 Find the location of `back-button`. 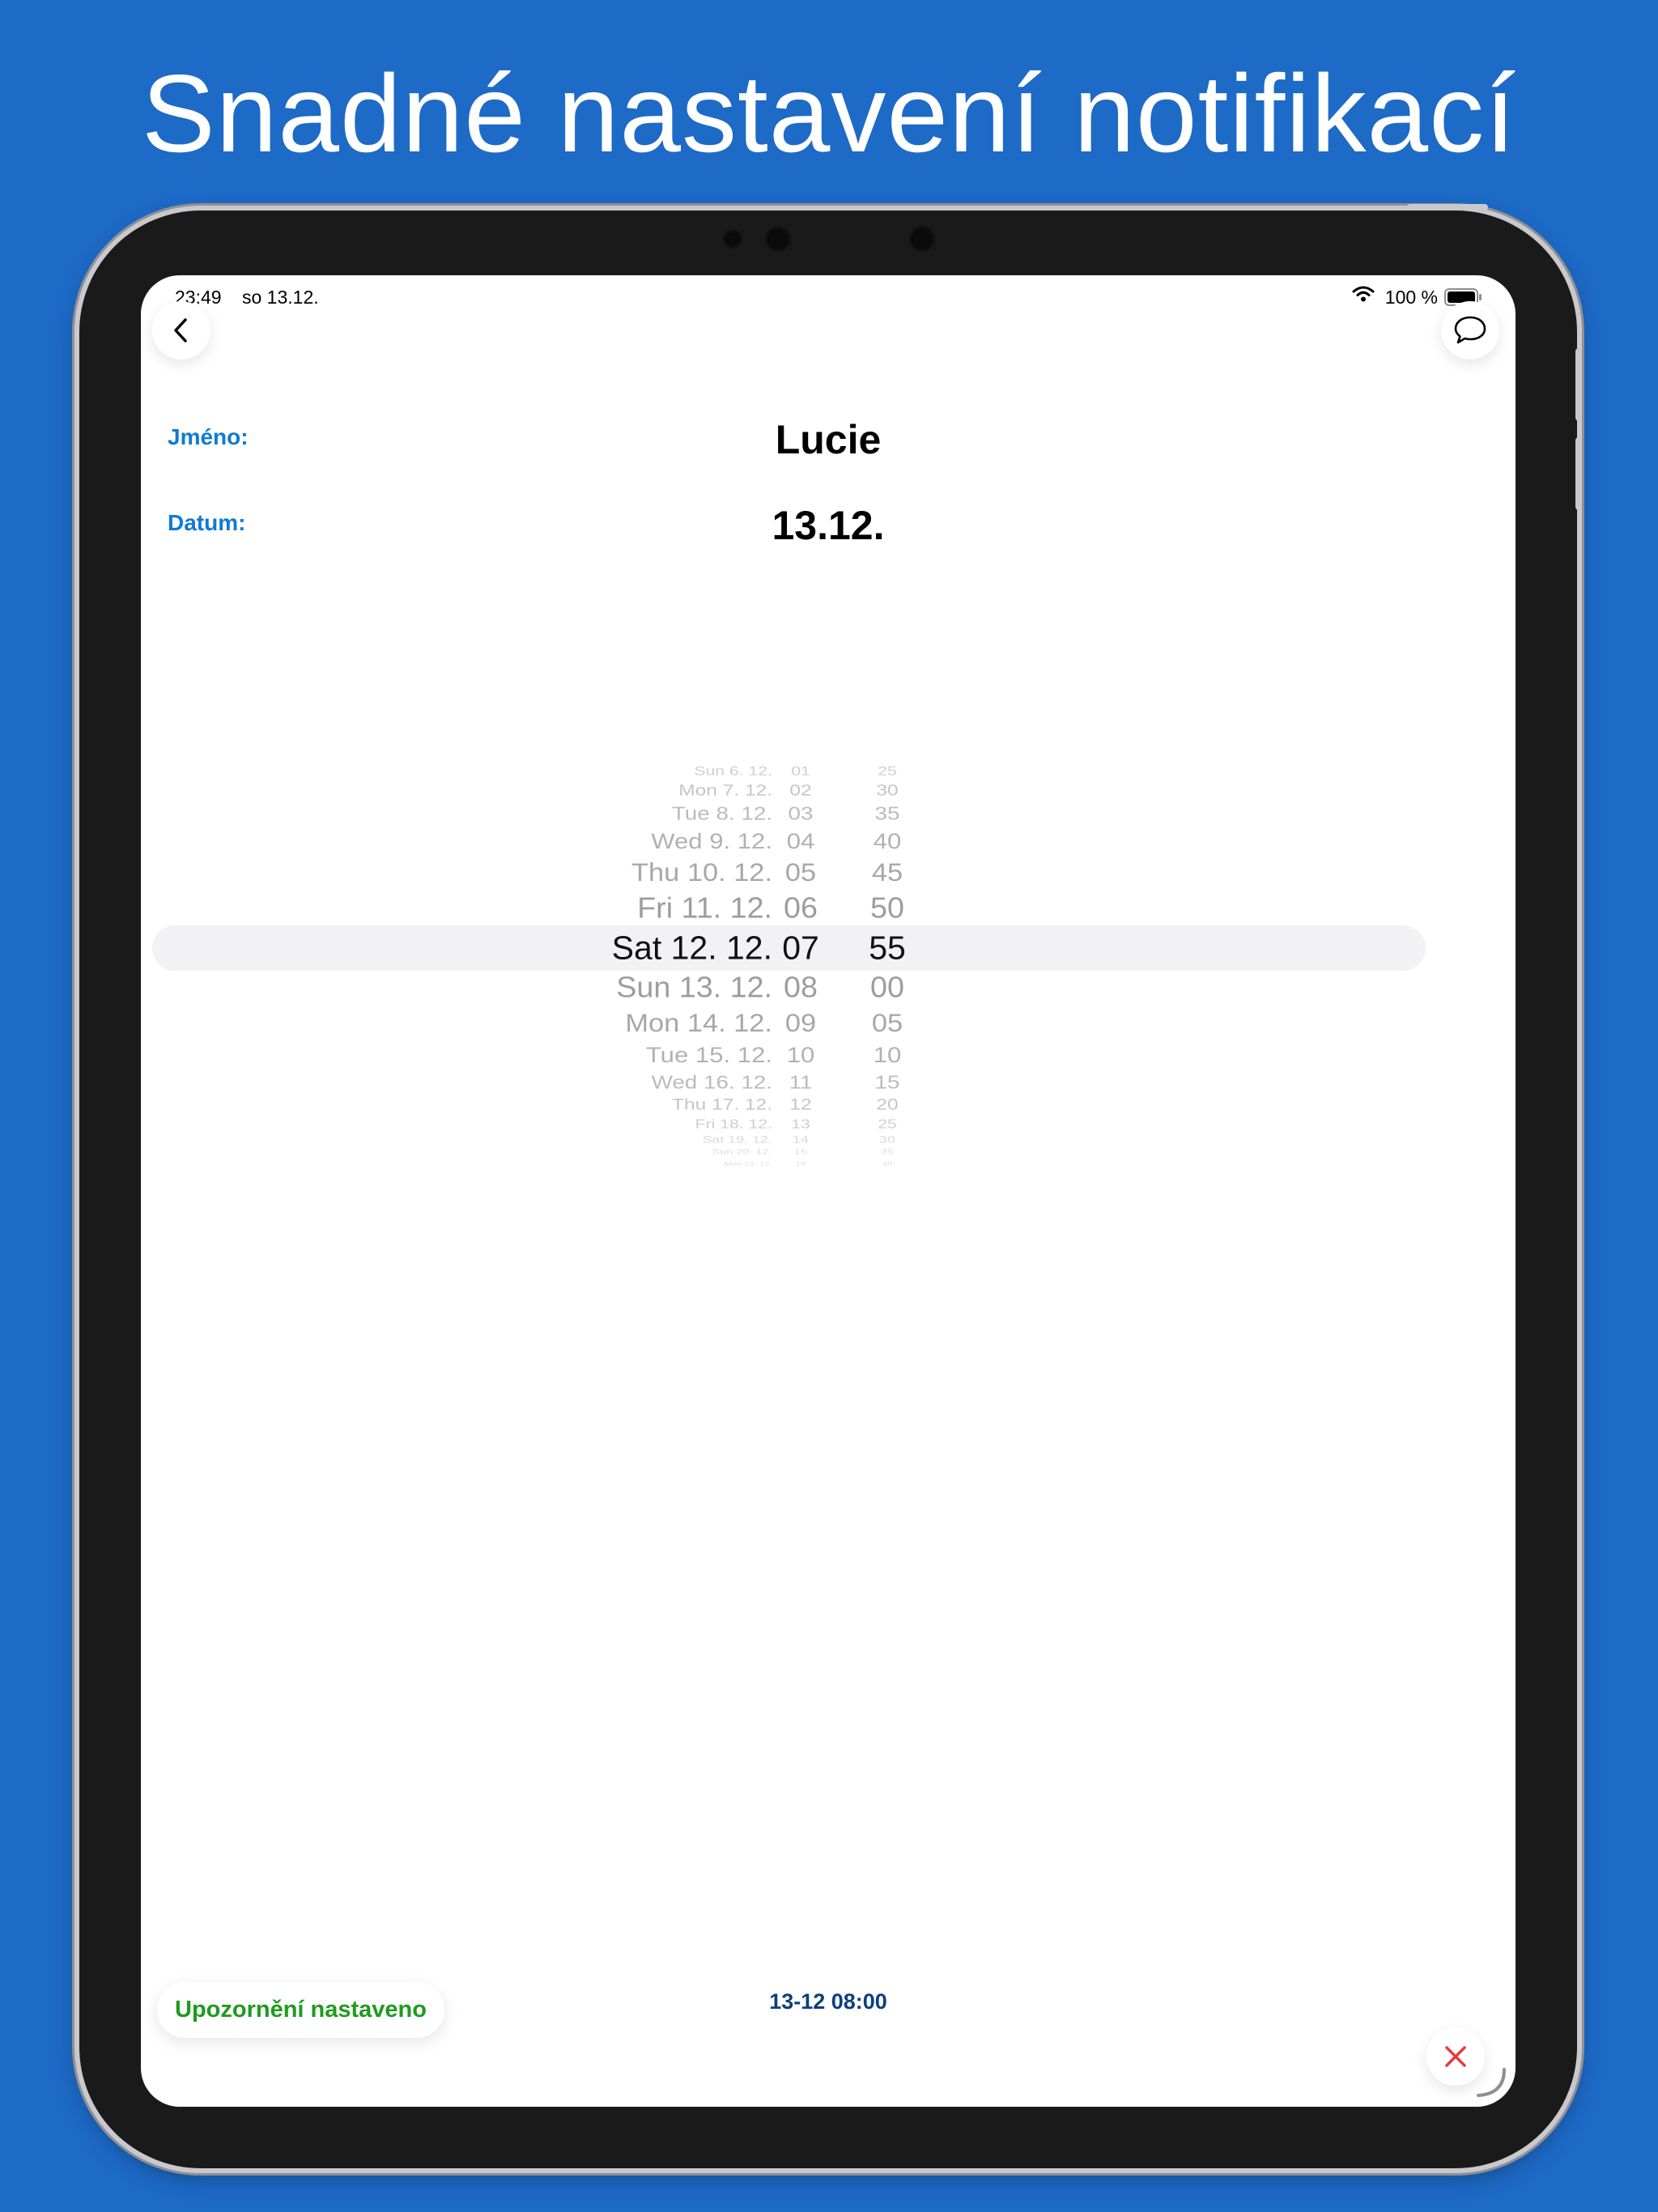

back-button is located at coordinates (181, 330).